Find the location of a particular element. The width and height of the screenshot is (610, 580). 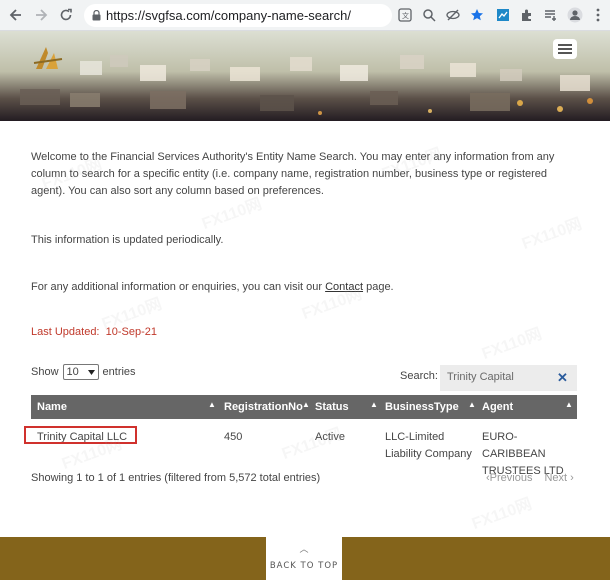

last-updated: Last Updated: 10-Sep-21 is located at coordinates (94, 332).